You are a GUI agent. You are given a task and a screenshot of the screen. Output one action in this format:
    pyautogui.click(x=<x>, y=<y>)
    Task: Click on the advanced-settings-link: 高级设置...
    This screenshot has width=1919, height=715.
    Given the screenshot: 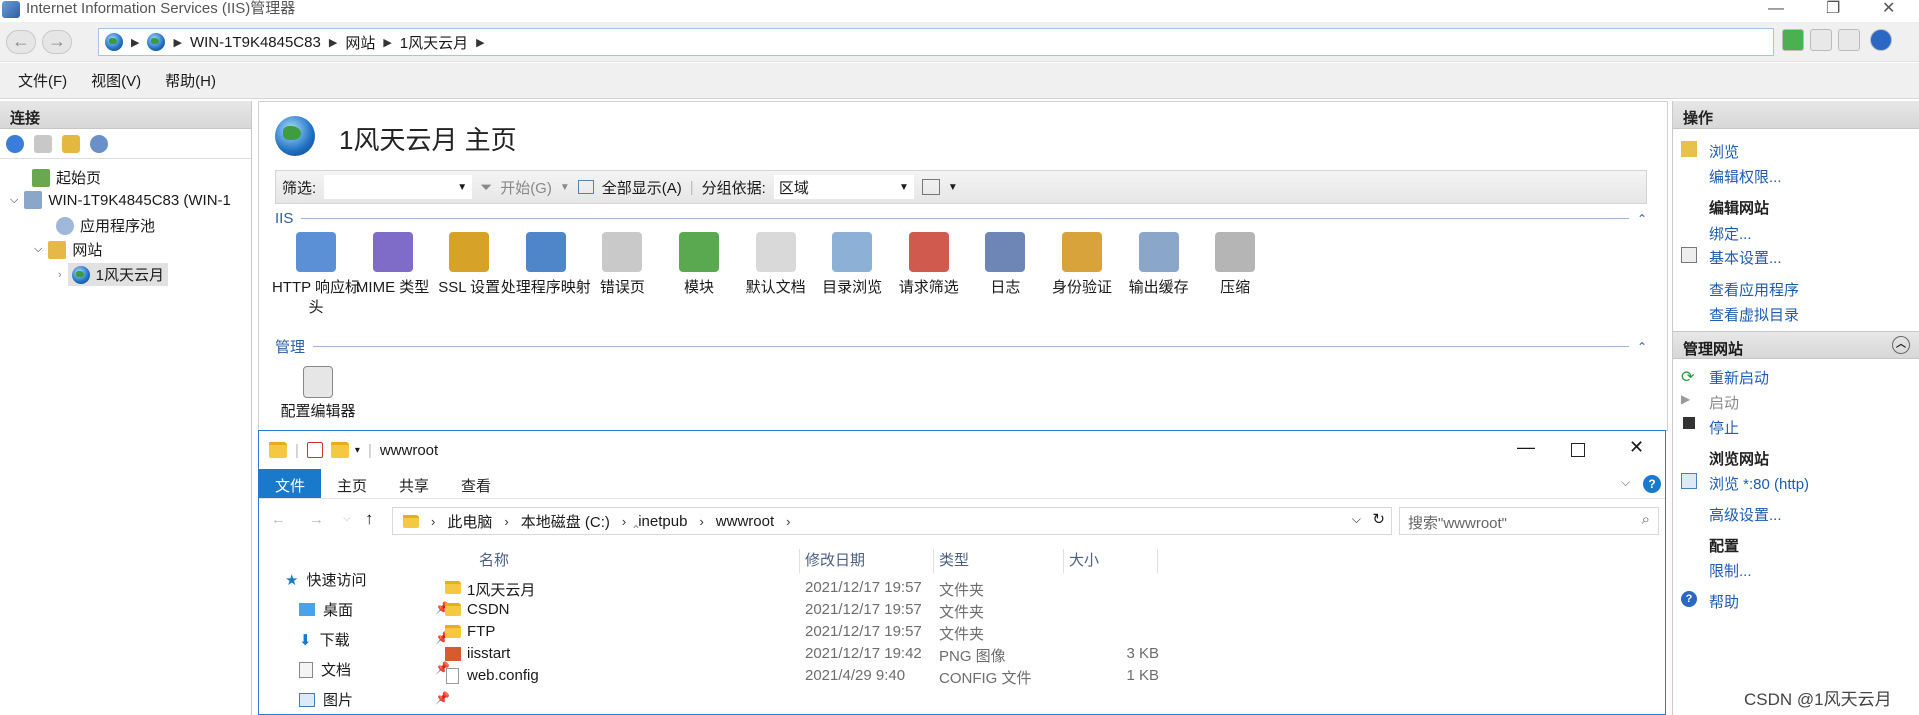 What is the action you would take?
    pyautogui.click(x=1745, y=514)
    